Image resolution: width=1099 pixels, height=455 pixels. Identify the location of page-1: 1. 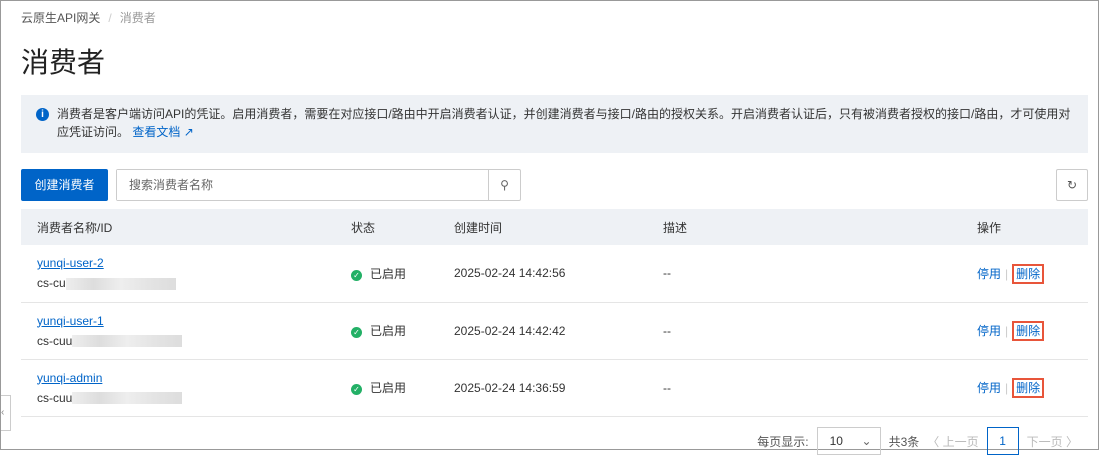
(1002, 441).